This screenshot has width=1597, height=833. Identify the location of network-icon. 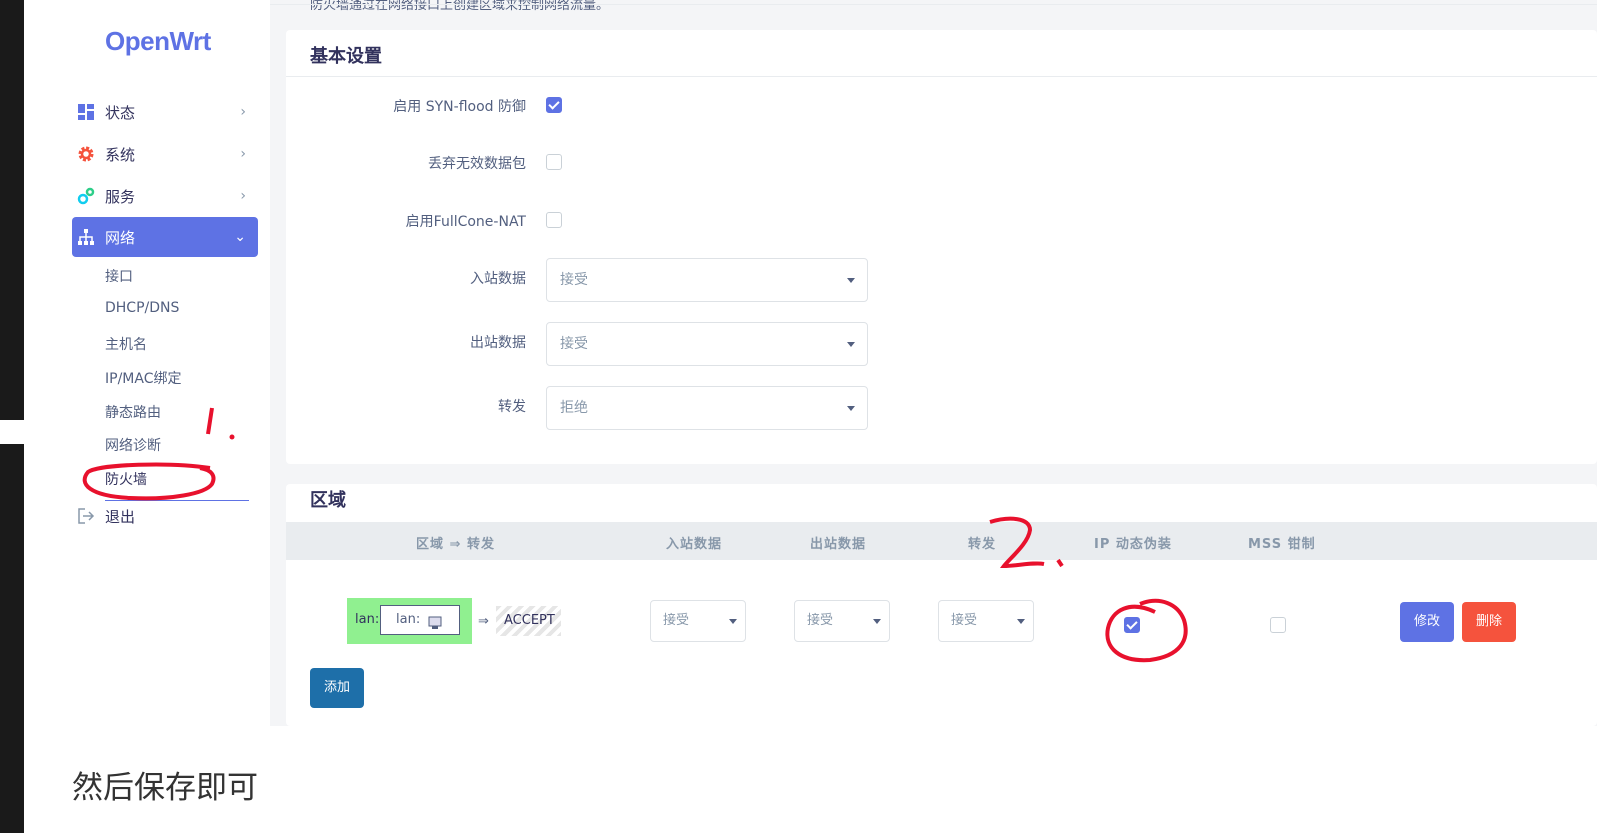
(86, 237).